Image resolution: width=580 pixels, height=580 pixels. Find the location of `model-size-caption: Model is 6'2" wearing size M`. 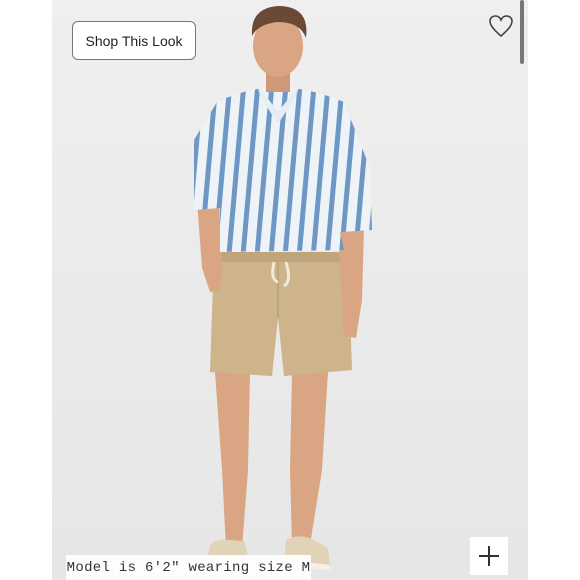

model-size-caption: Model is 6'2" wearing size M is located at coordinates (188, 567).